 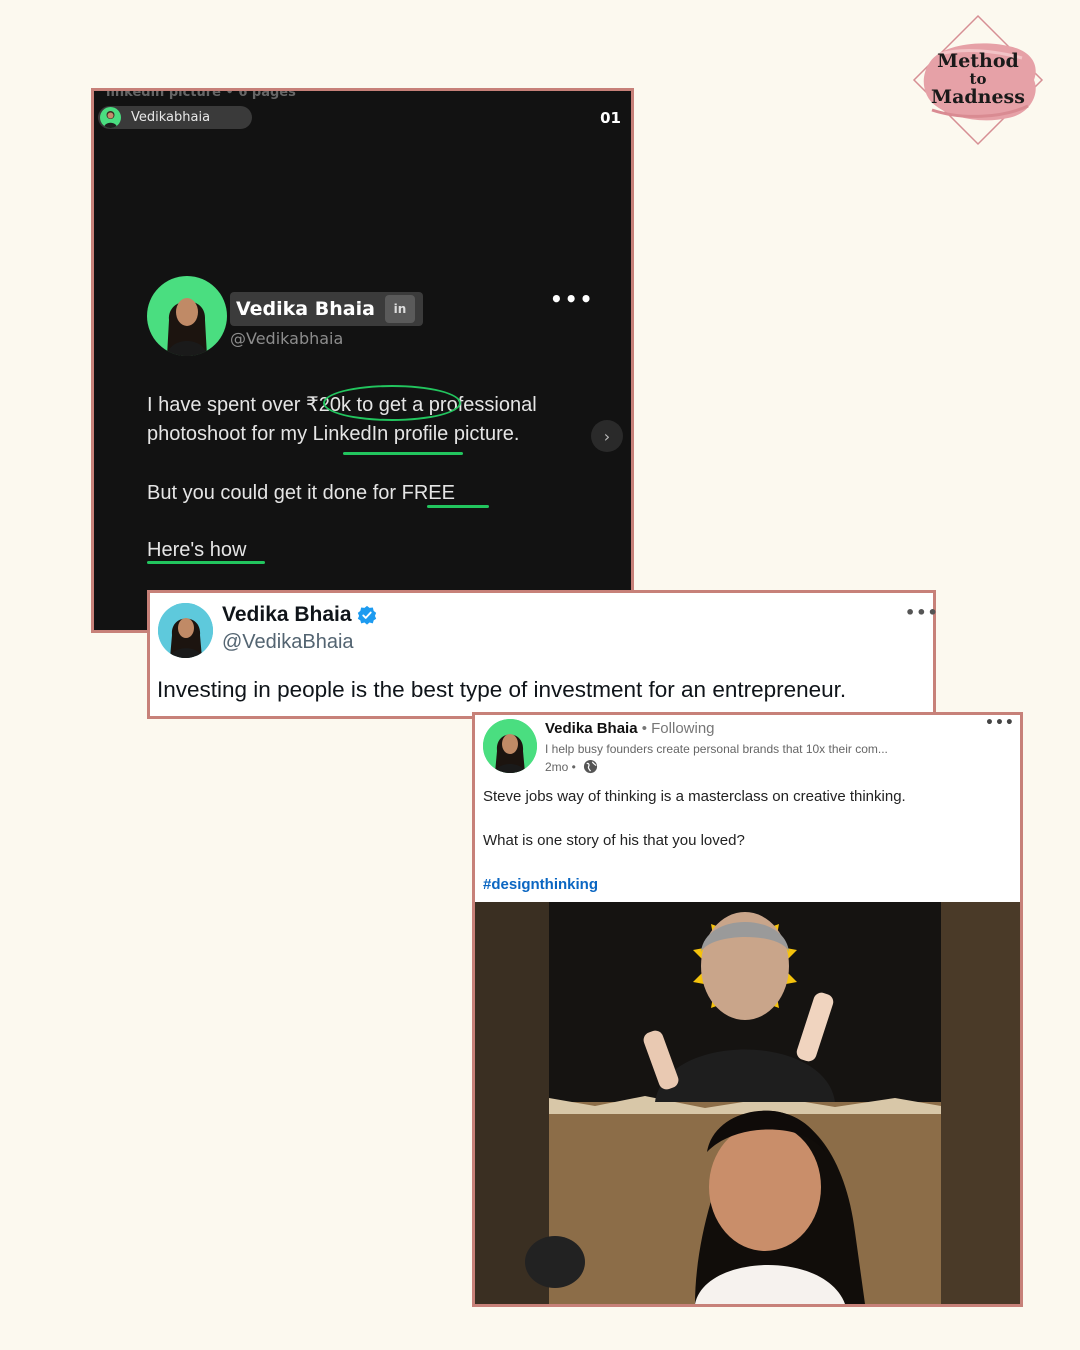 I want to click on profile-handle: @Vedikabhaia, so click(x=287, y=338).